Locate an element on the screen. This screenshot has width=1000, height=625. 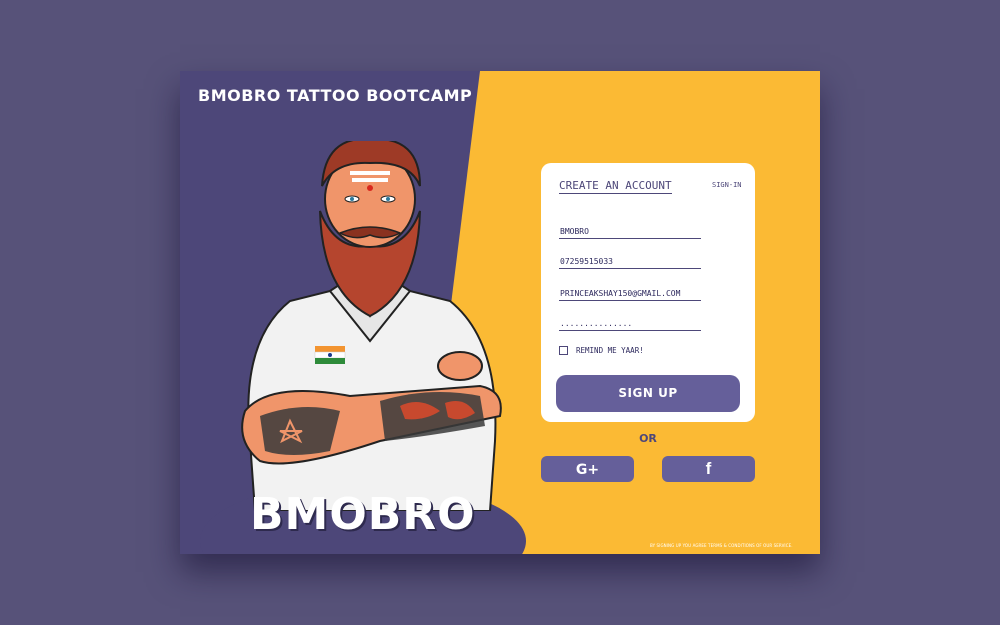
signup-button: SIGN UP is located at coordinates (648, 393).